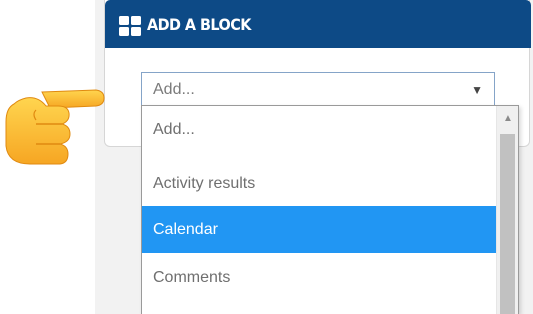 This screenshot has height=314, width=533. I want to click on scroll-thumb, so click(507, 224).